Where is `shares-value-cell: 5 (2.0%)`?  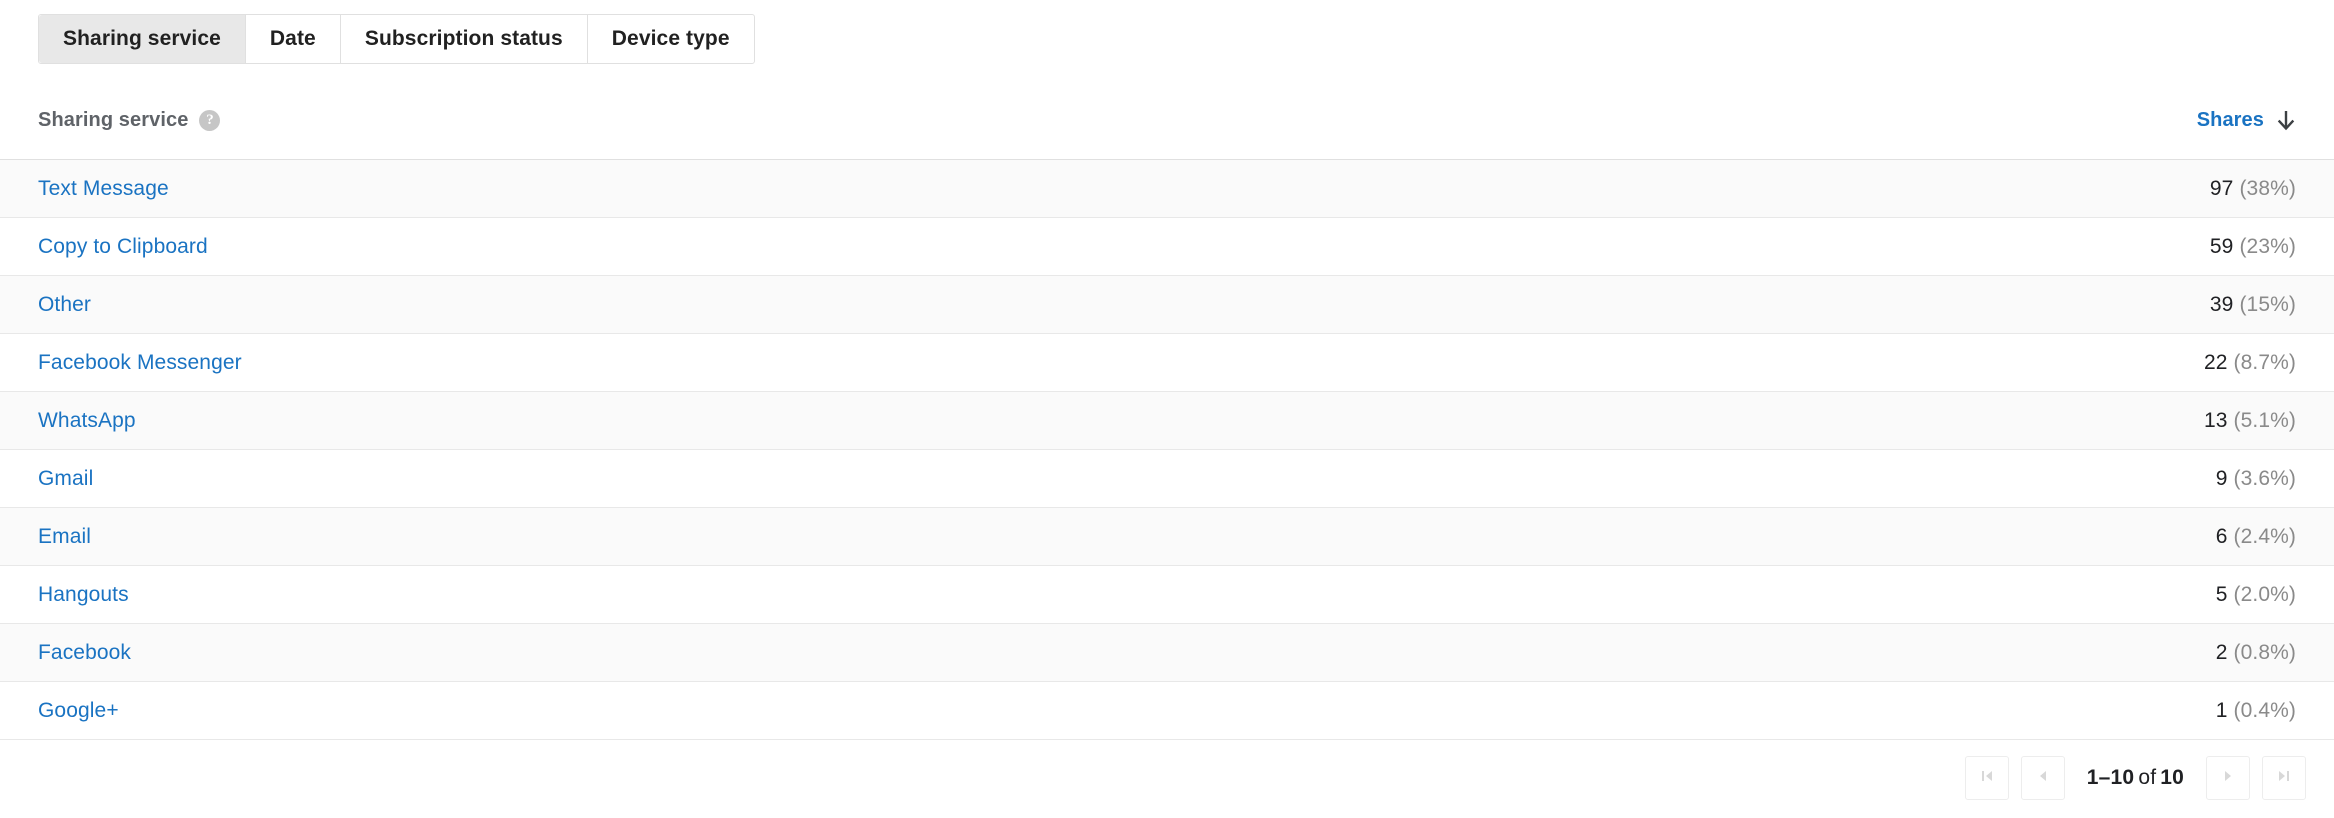
shares-value-cell: 5 (2.0%) is located at coordinates (2256, 595).